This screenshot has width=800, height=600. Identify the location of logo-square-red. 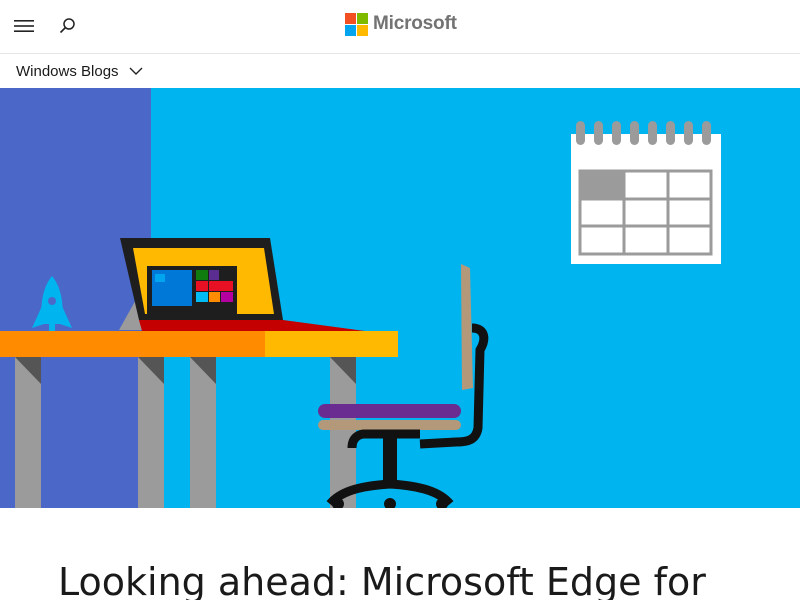
(350, 18).